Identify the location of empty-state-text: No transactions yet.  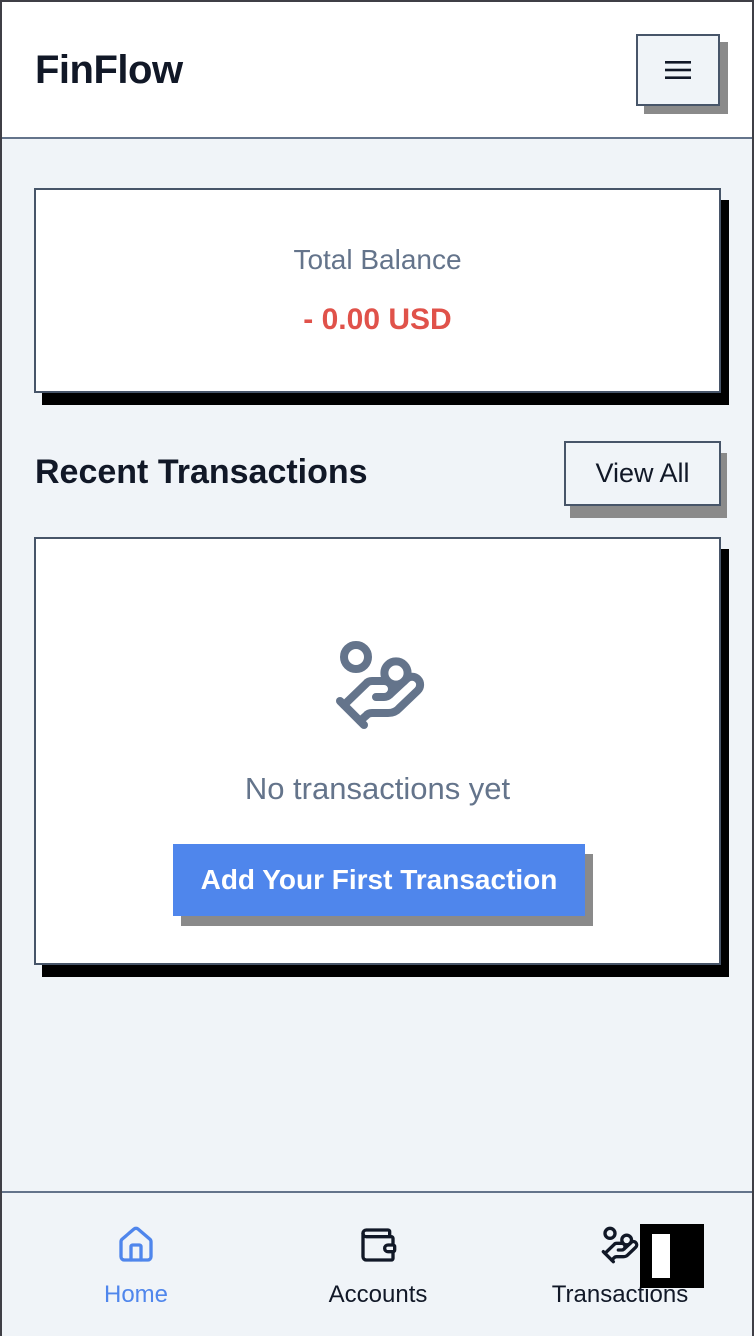
(377, 788).